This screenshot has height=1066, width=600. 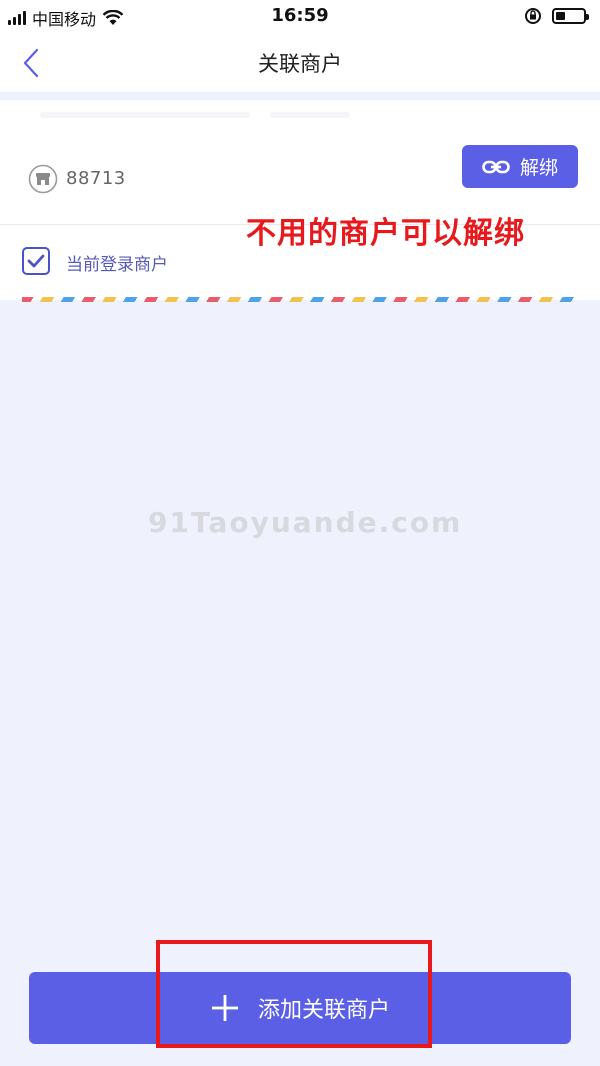 I want to click on current-login-label: 当前登录商户, so click(x=117, y=265).